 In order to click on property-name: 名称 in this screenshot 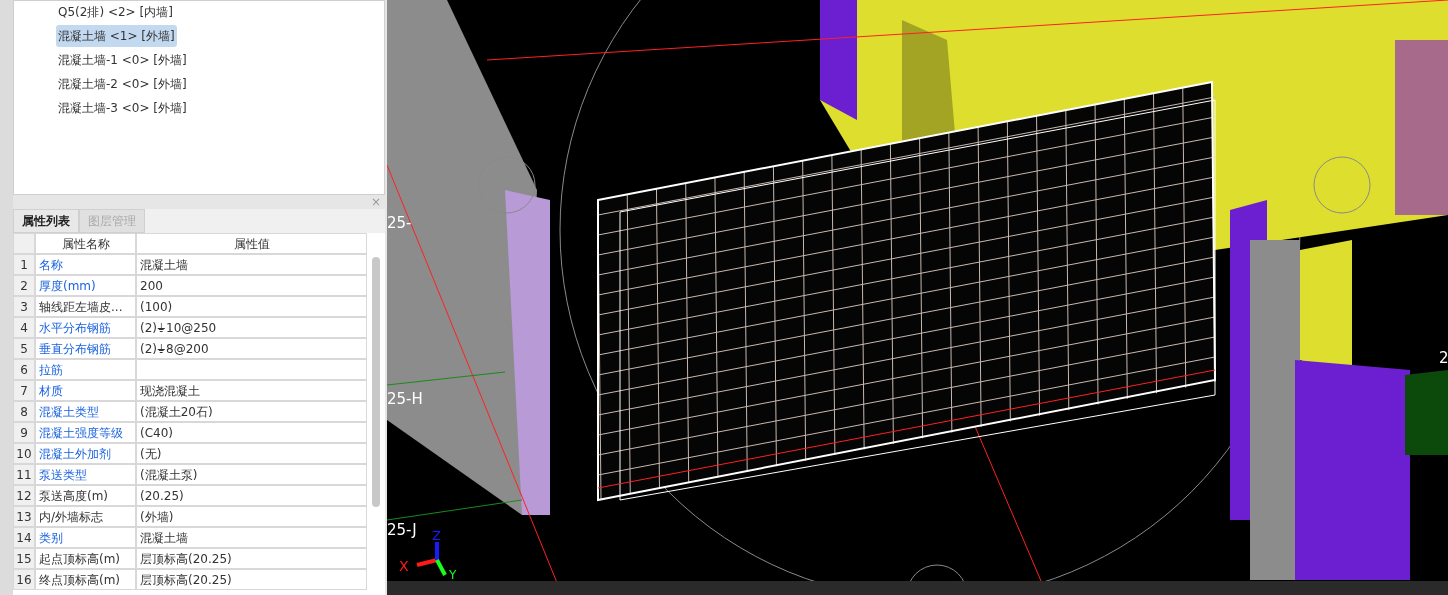, I will do `click(85, 264)`.